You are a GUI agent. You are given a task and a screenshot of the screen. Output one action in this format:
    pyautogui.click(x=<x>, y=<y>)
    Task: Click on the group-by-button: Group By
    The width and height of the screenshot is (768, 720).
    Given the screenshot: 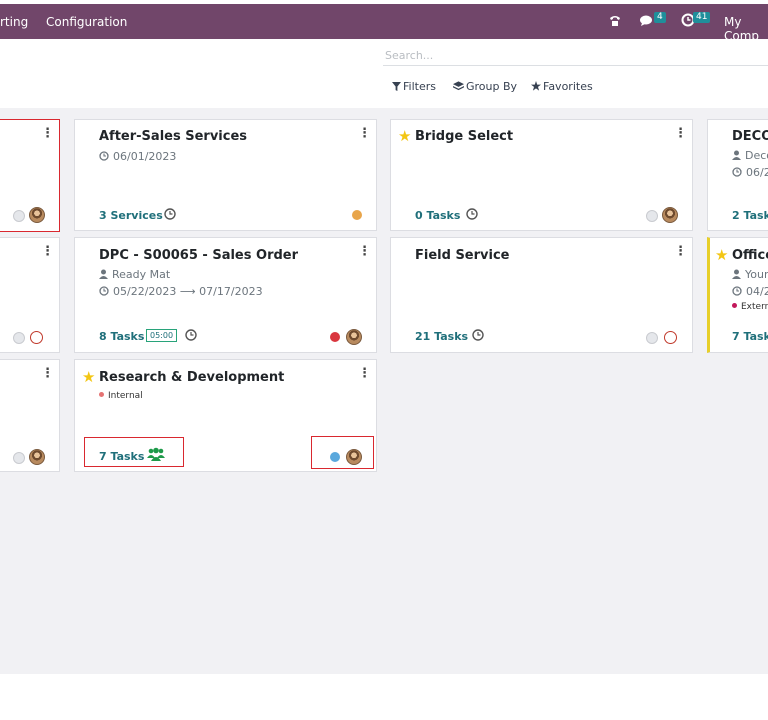 What is the action you would take?
    pyautogui.click(x=485, y=86)
    